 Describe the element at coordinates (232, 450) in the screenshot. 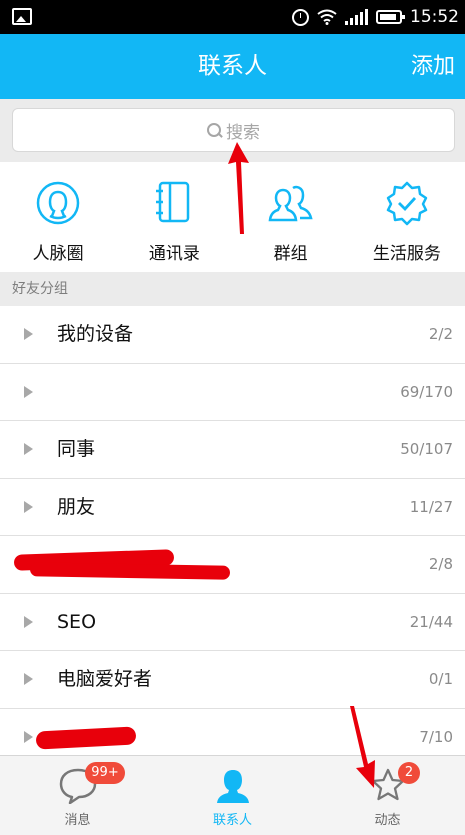

I see `group-row-colleagues: 同事 50/107` at that location.